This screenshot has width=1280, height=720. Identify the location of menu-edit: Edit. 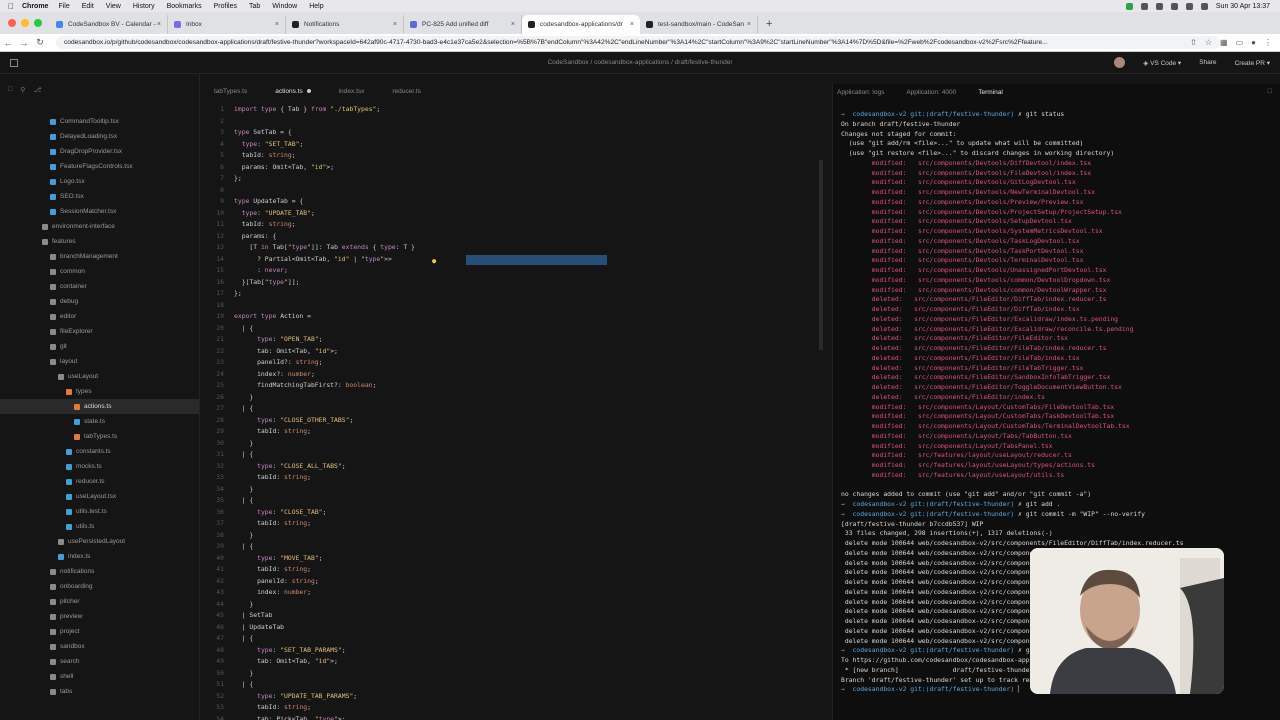
(88, 6).